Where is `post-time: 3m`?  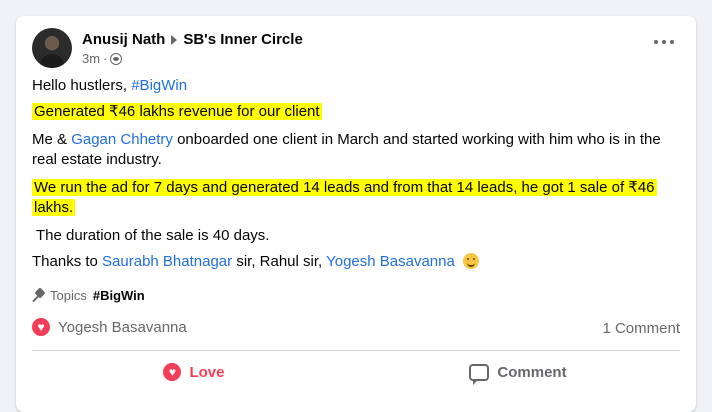
post-time: 3m is located at coordinates (91, 58).